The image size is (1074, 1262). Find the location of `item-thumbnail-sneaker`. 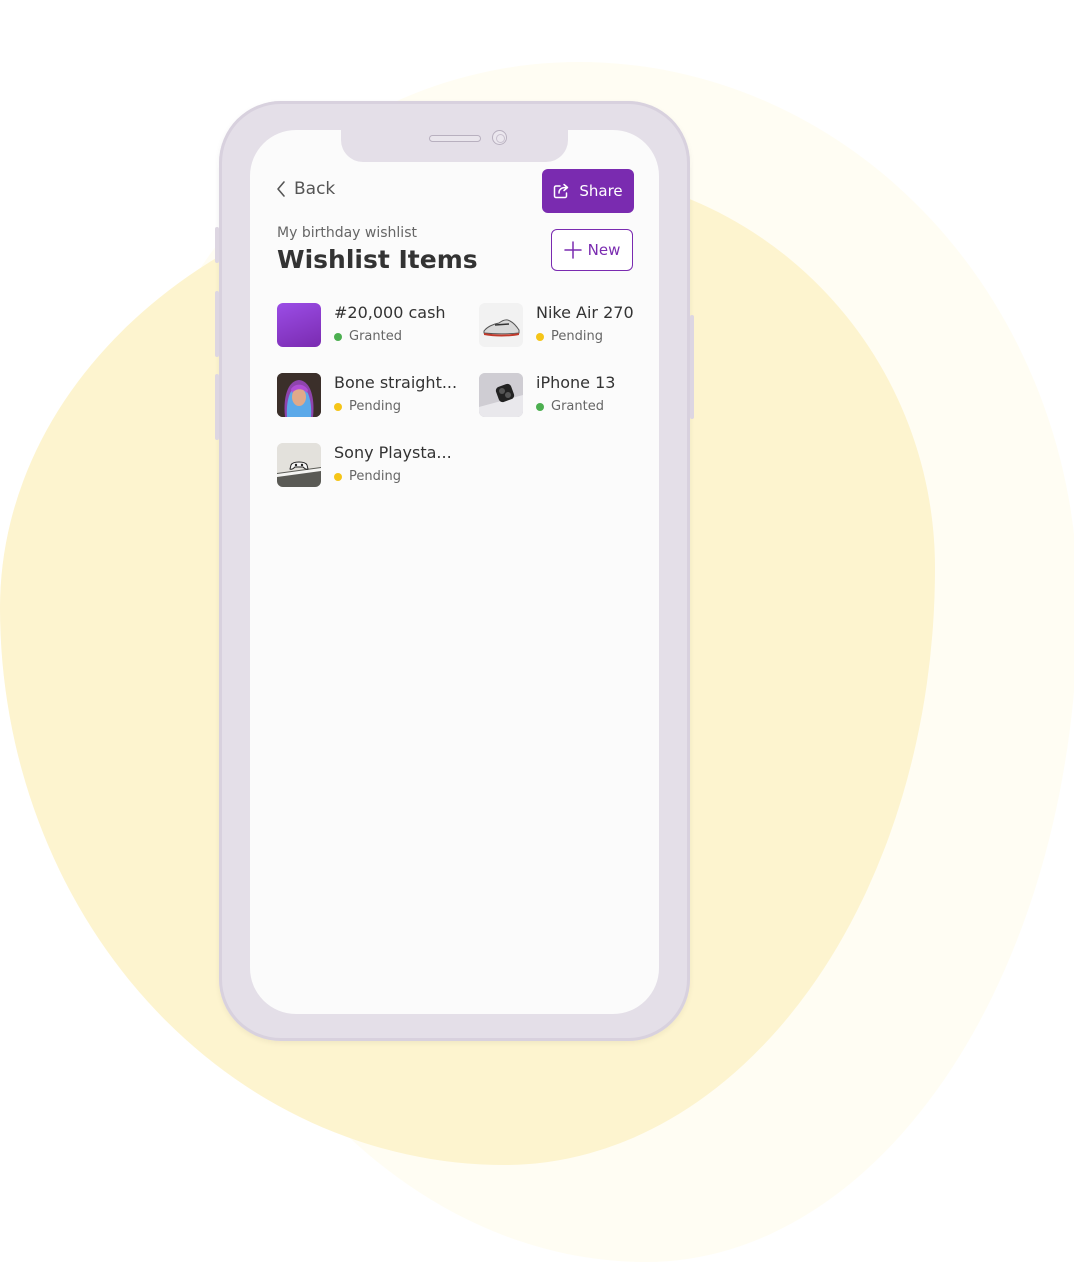

item-thumbnail-sneaker is located at coordinates (501, 325).